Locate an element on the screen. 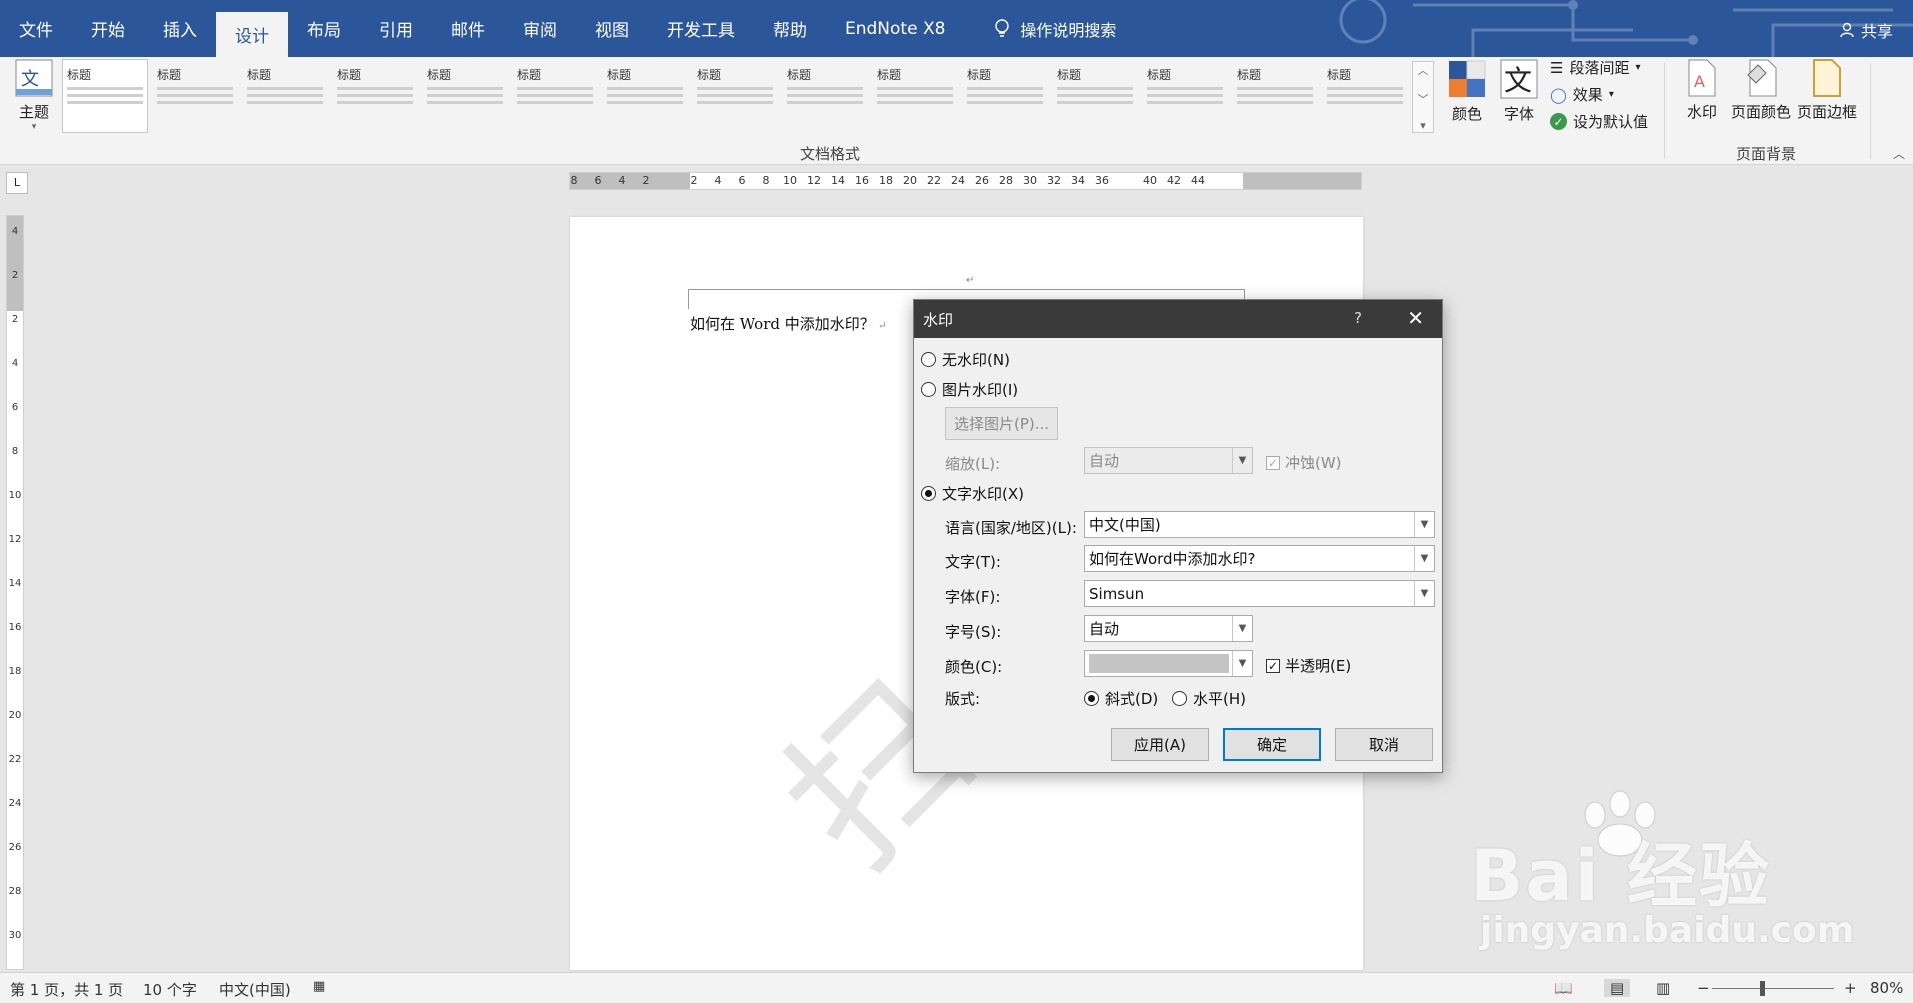  chevron-down-icon: ﹀ is located at coordinates (1423, 99).